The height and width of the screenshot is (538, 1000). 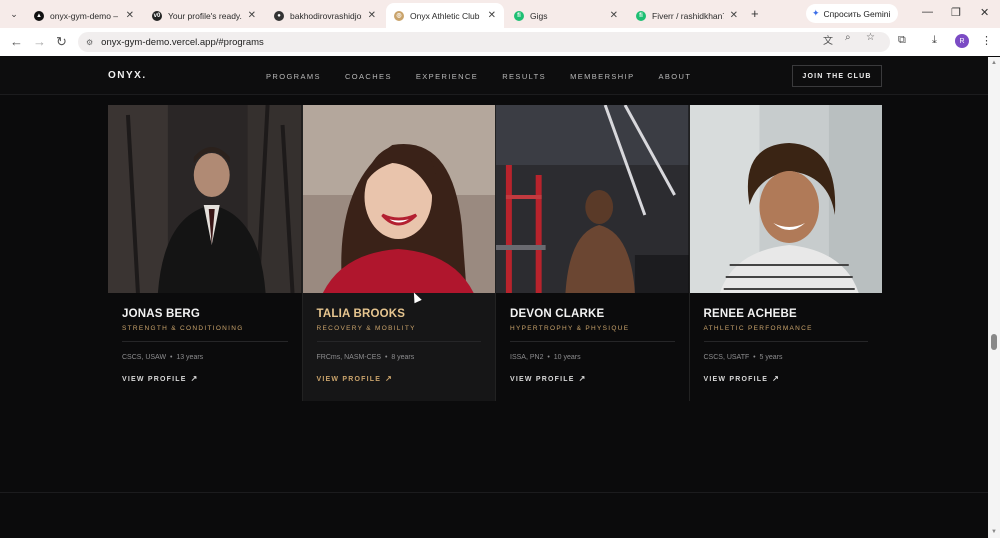 I want to click on tab-title: bakhodirovrashidjon, so click(x=326, y=15).